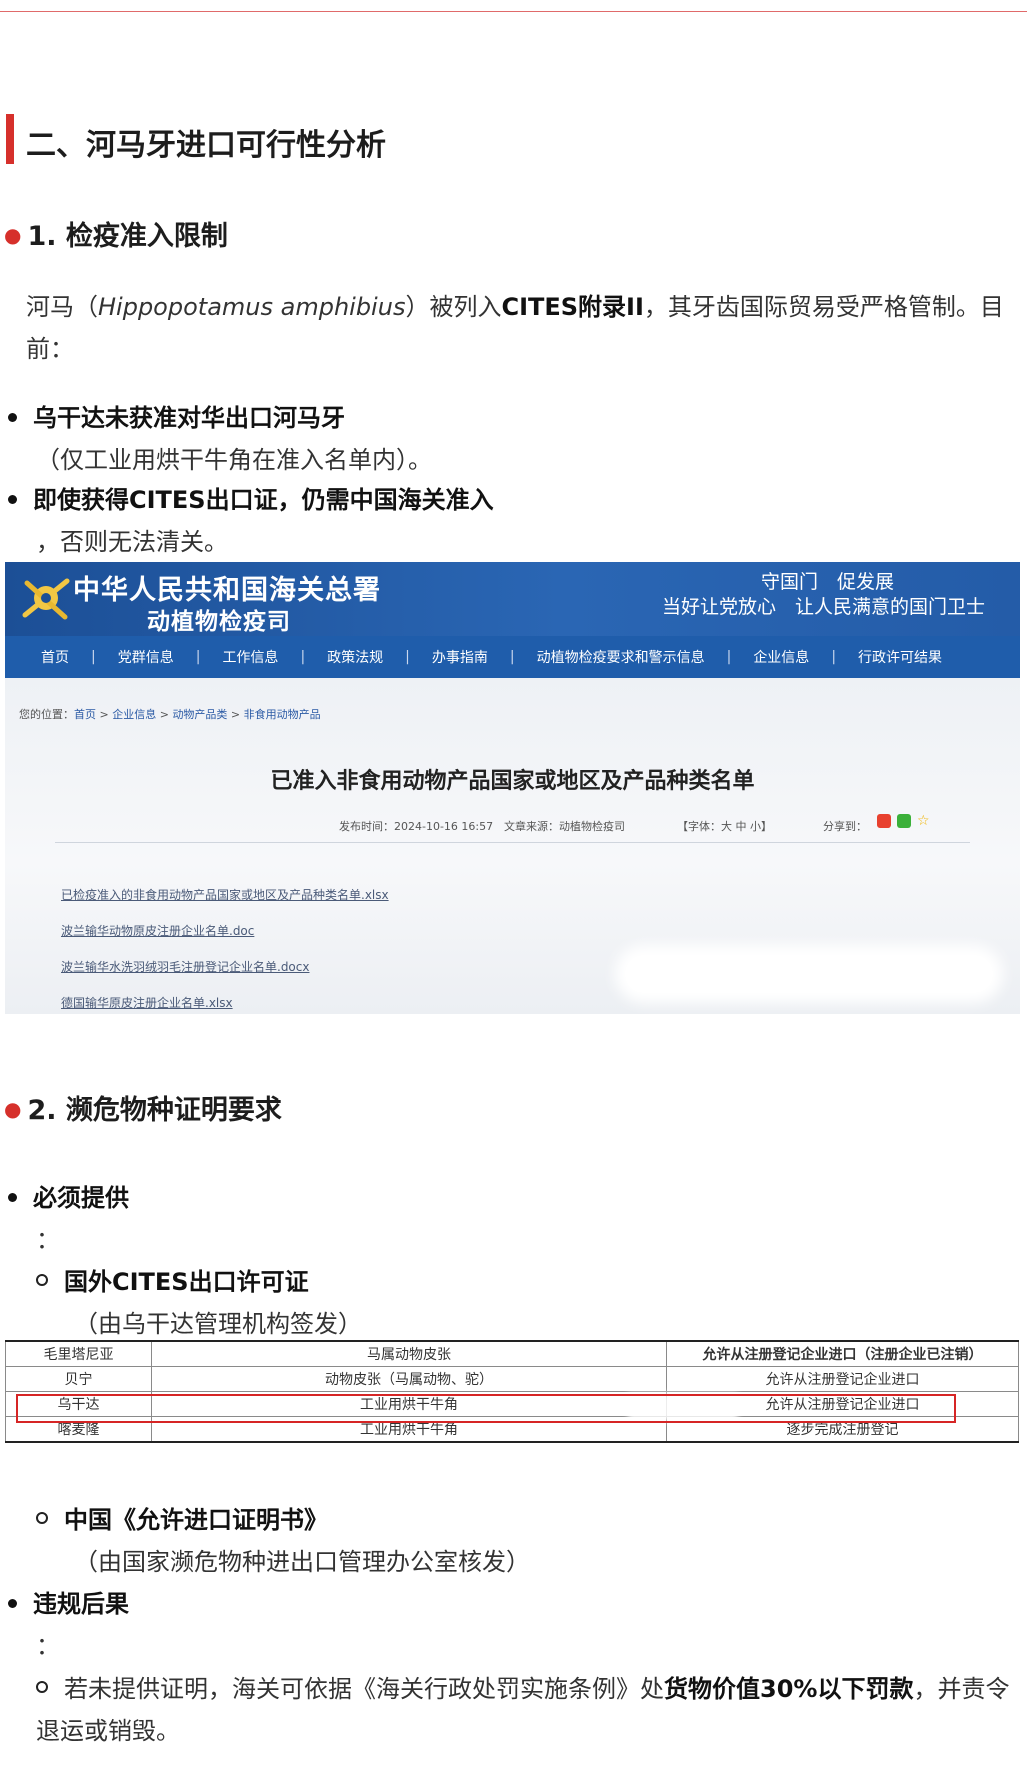  Describe the element at coordinates (250, 657) in the screenshot. I see `nav-item-work: 工作信息` at that location.